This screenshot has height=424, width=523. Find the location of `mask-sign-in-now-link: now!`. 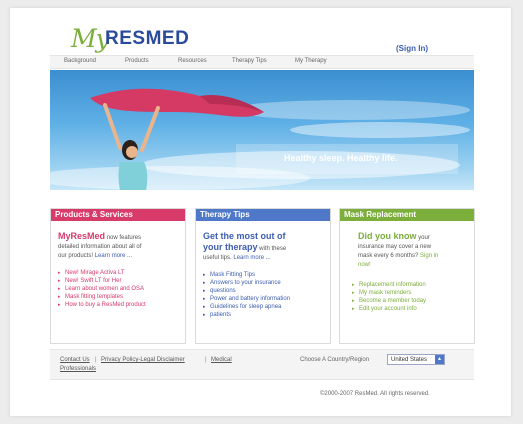

mask-sign-in-now-link: now! is located at coordinates (364, 265).